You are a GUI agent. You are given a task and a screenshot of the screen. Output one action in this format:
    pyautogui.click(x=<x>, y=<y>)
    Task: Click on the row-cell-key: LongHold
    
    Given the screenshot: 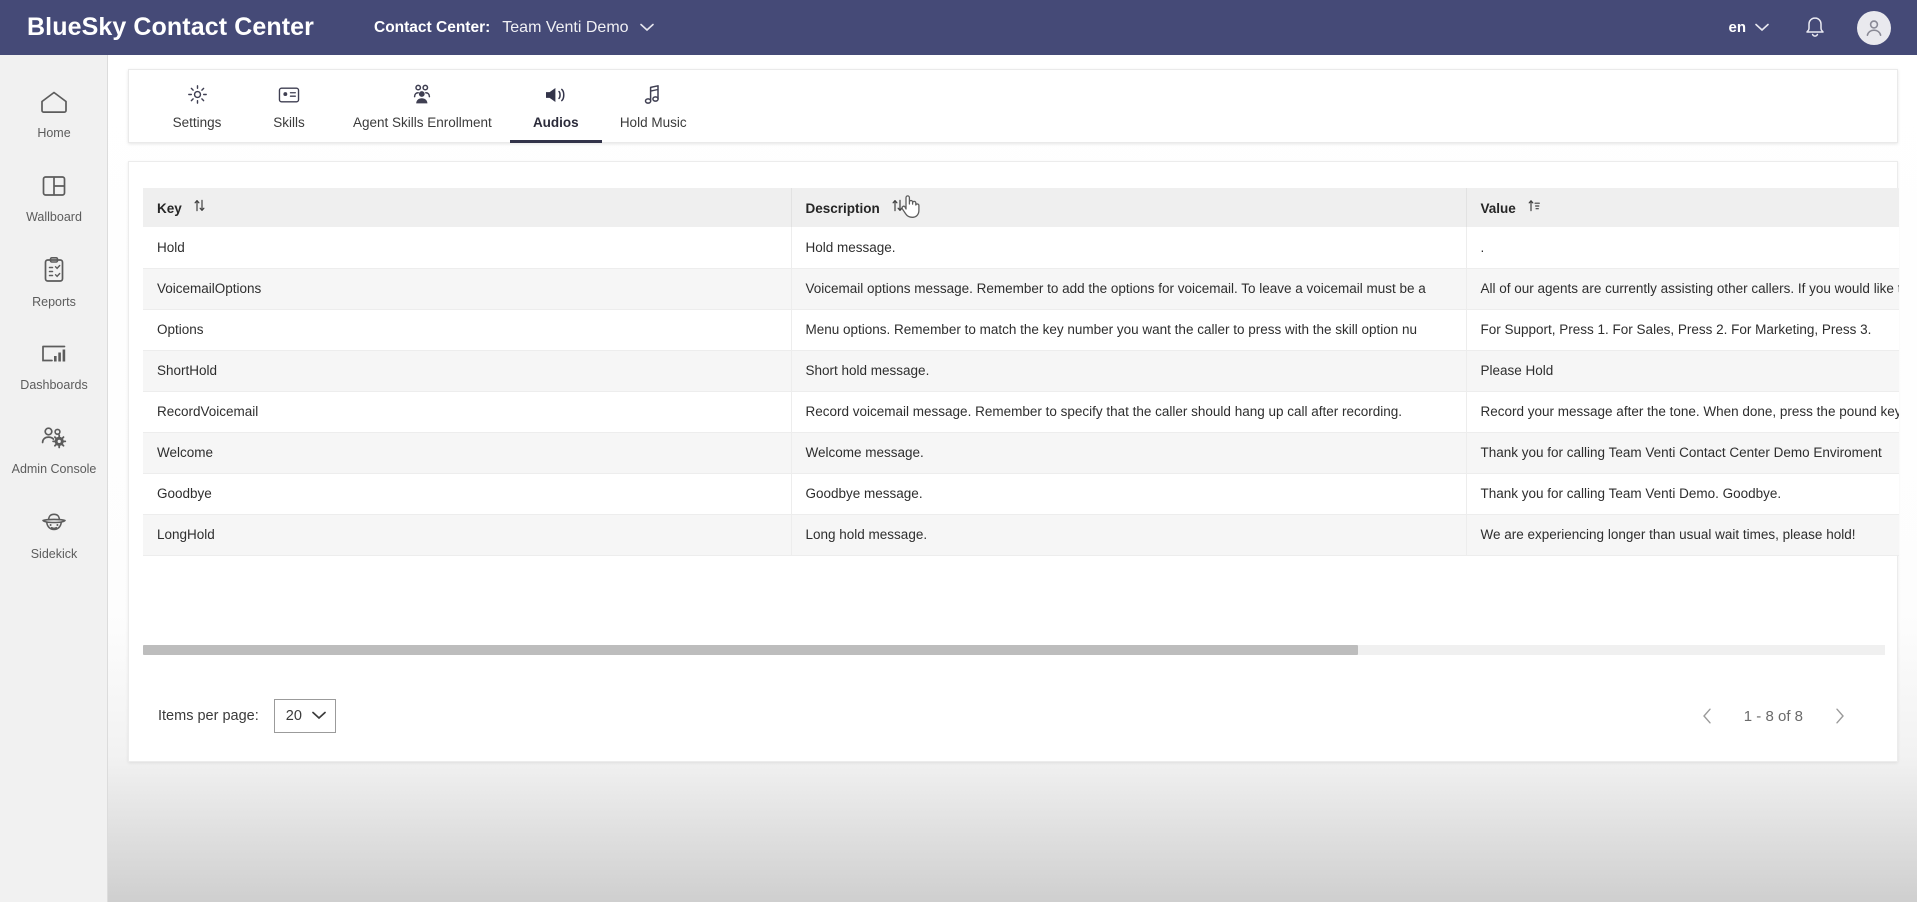 What is the action you would take?
    pyautogui.click(x=467, y=535)
    